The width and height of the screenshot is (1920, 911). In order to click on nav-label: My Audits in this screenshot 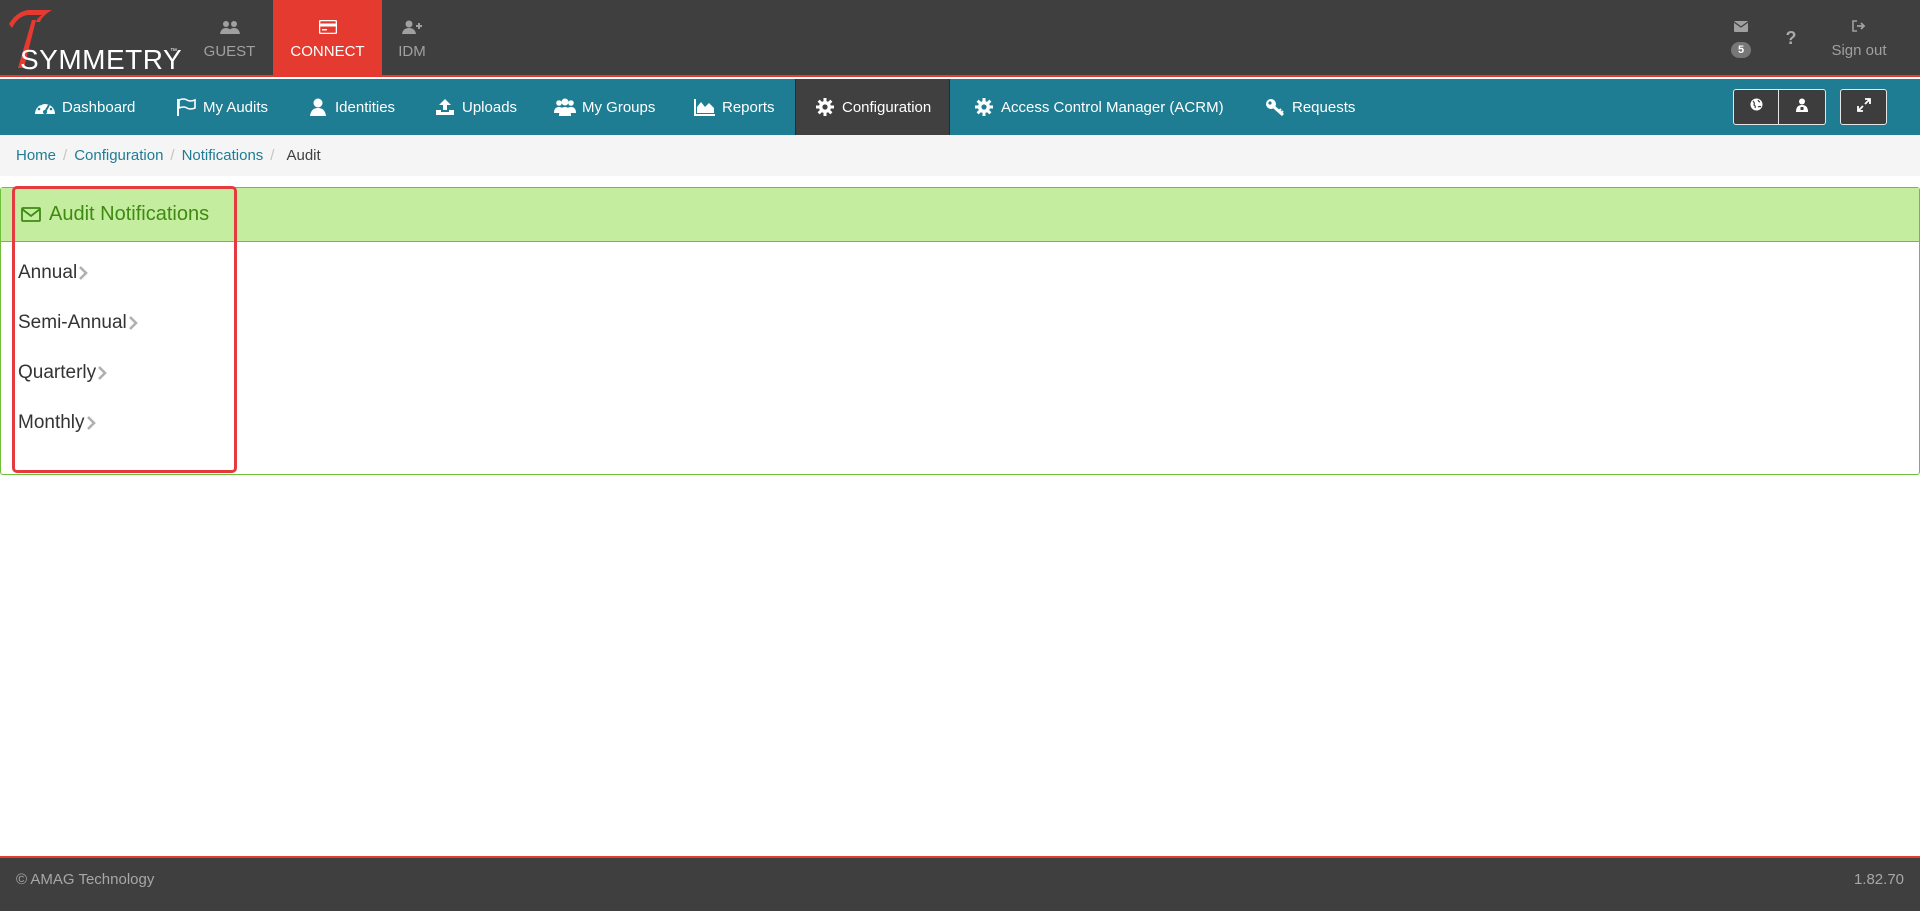, I will do `click(236, 107)`.